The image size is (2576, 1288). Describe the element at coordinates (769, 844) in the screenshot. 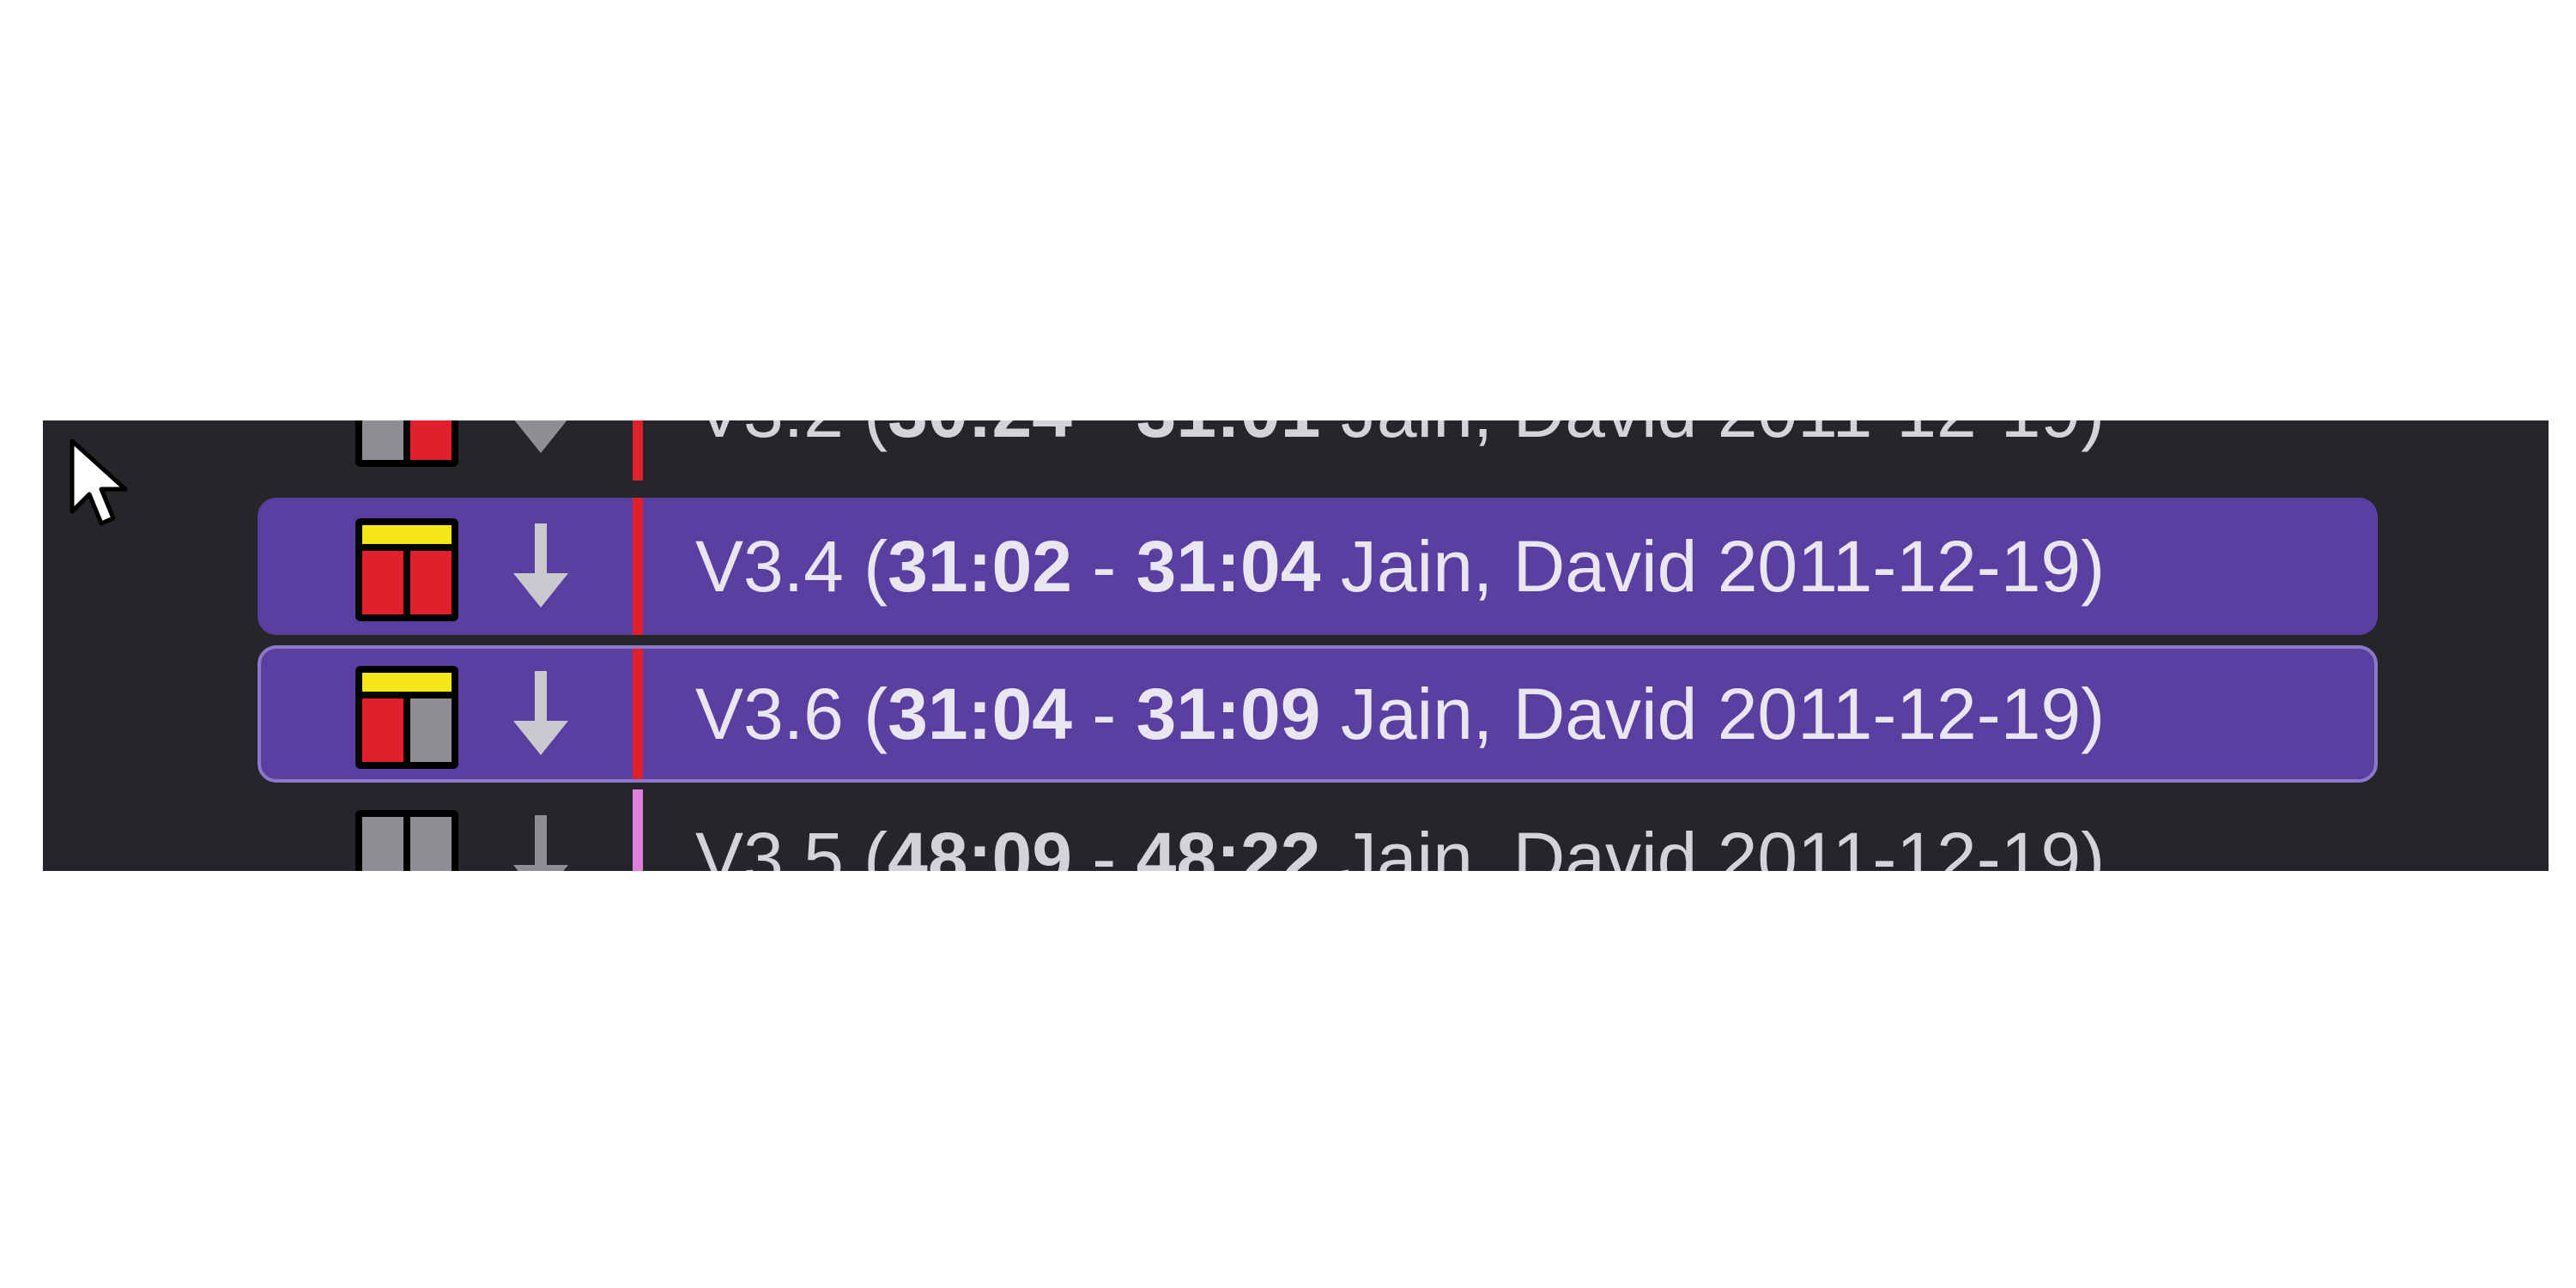

I see `version-number: V3.5` at that location.